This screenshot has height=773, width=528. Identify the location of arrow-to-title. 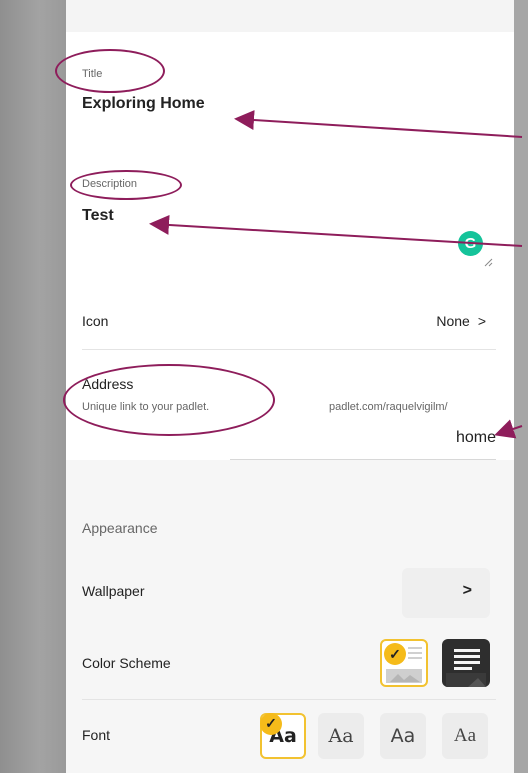
(378, 124).